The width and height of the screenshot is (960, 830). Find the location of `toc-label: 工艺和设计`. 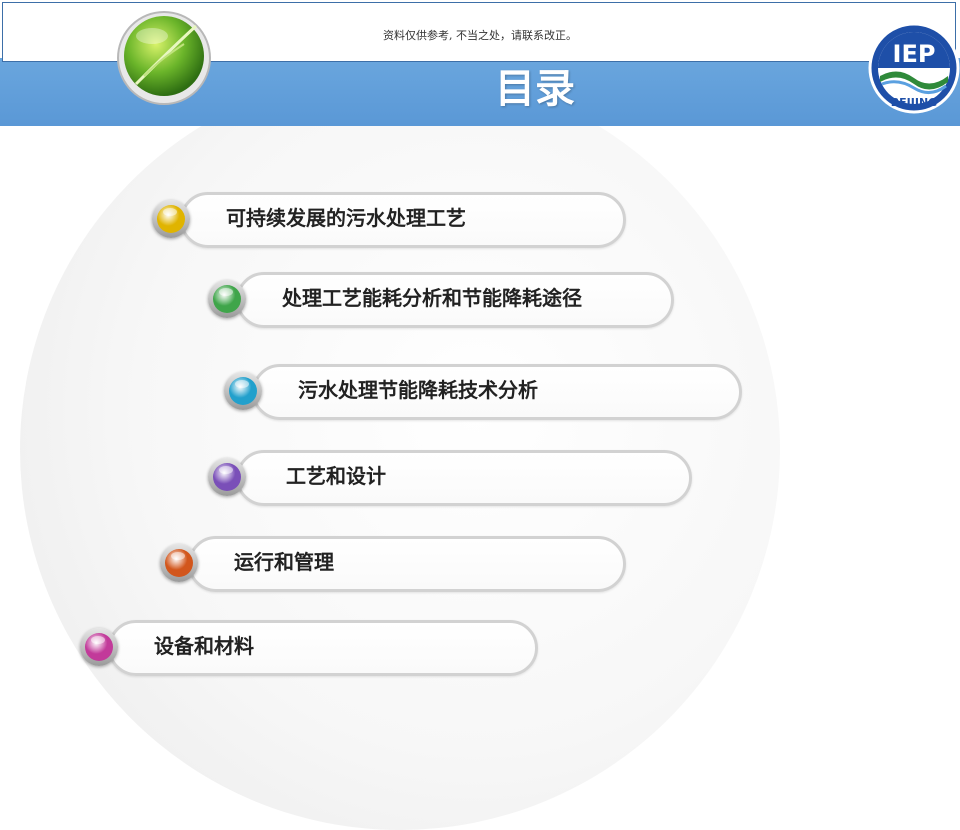

toc-label: 工艺和设计 is located at coordinates (336, 476).